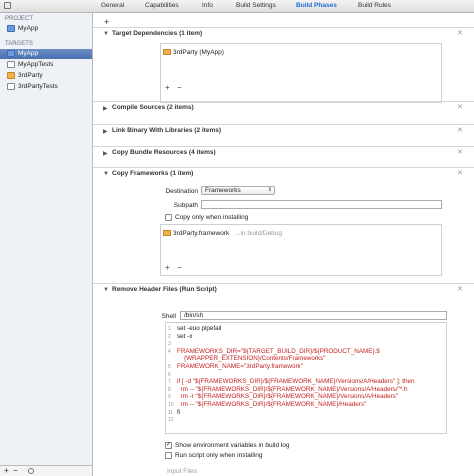 This screenshot has width=474, height=476. I want to click on project-header: PROJECT, so click(19, 19).